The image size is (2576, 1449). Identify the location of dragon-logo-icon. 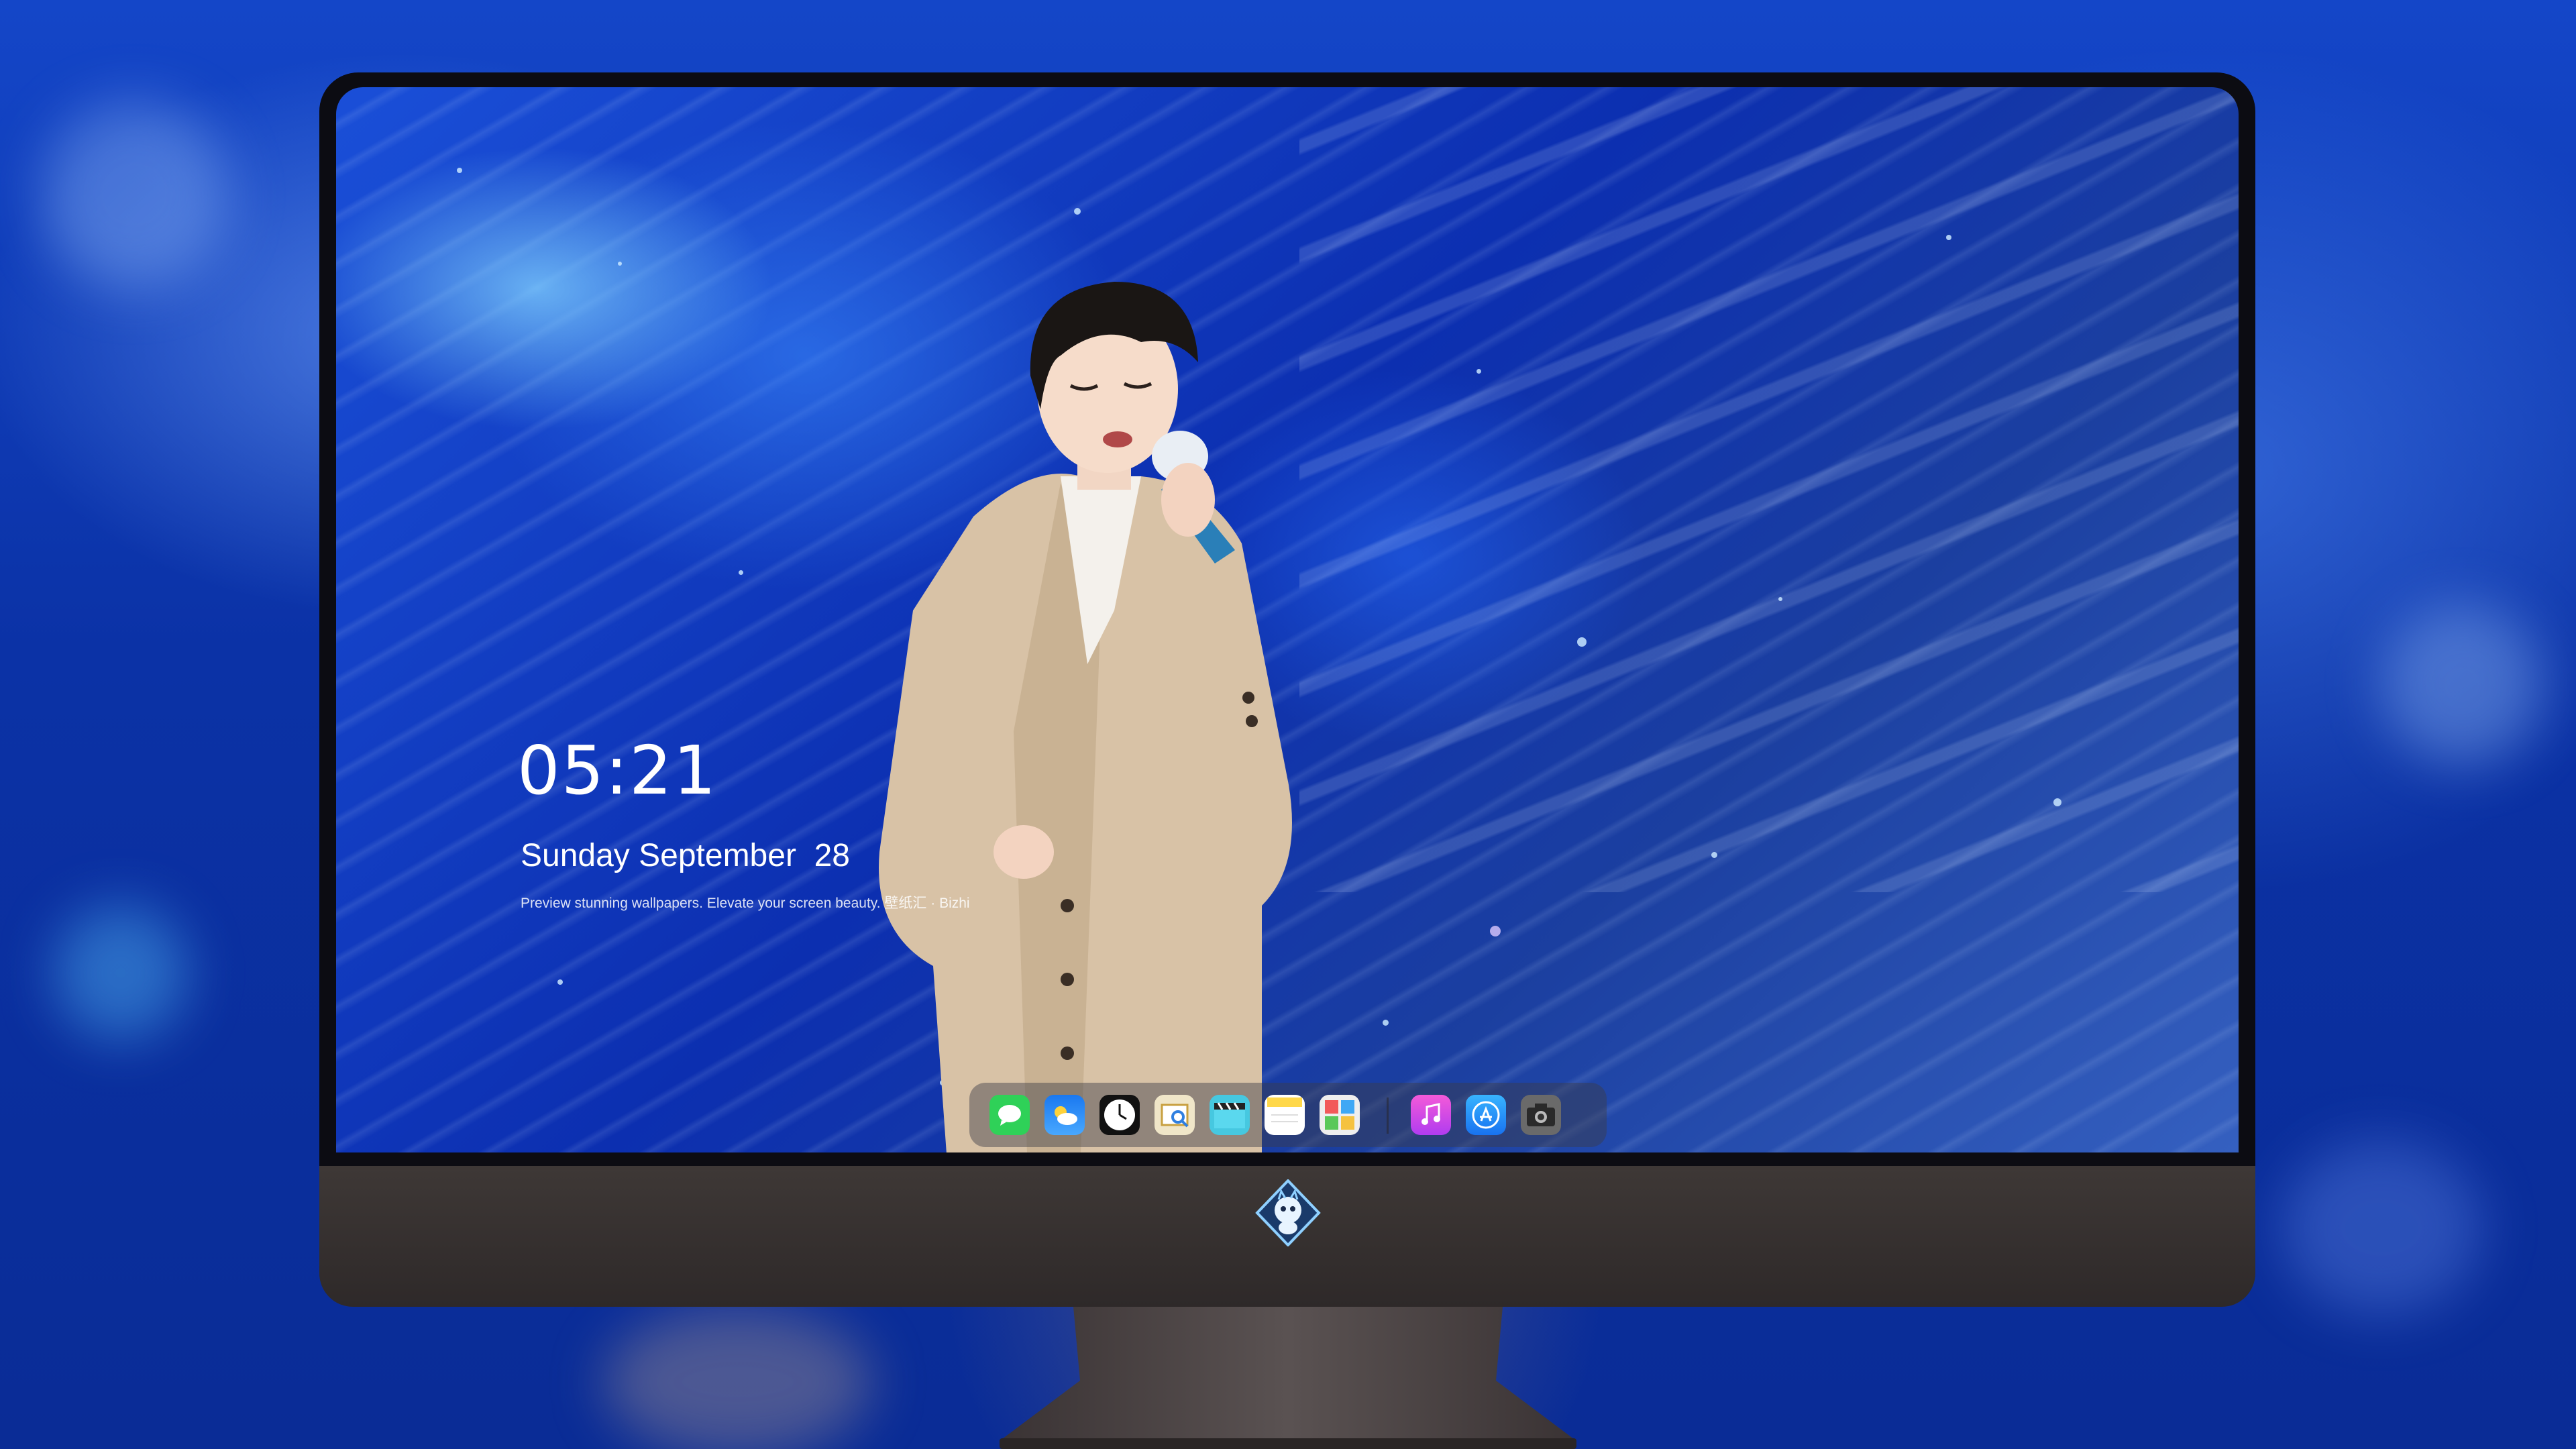
(1288, 1212).